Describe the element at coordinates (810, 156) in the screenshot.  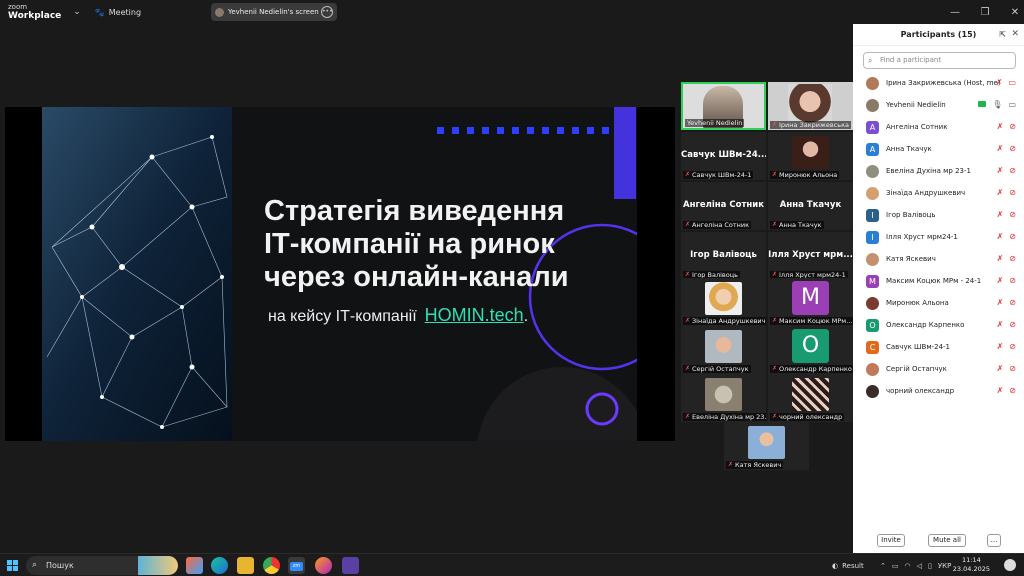
I see `video-tile: ✗ Миронюк Альона` at that location.